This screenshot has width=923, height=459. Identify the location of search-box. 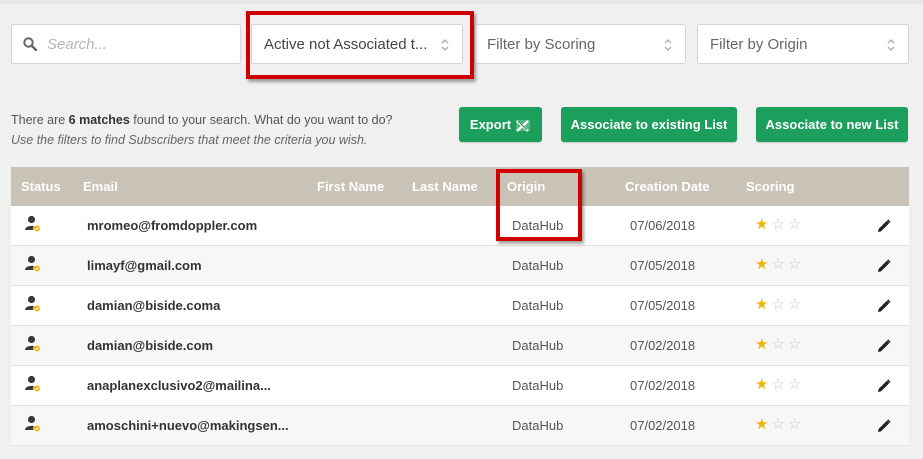
(126, 44).